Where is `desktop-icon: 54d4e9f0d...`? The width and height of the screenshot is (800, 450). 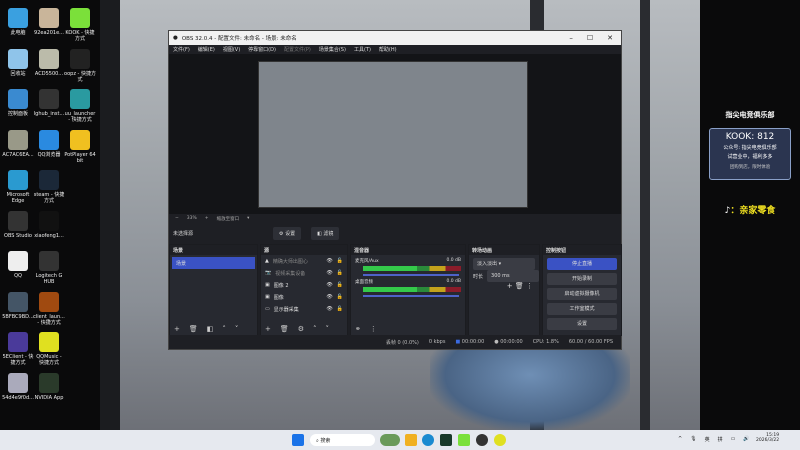 desktop-icon: 54d4e9f0d... is located at coordinates (18, 386).